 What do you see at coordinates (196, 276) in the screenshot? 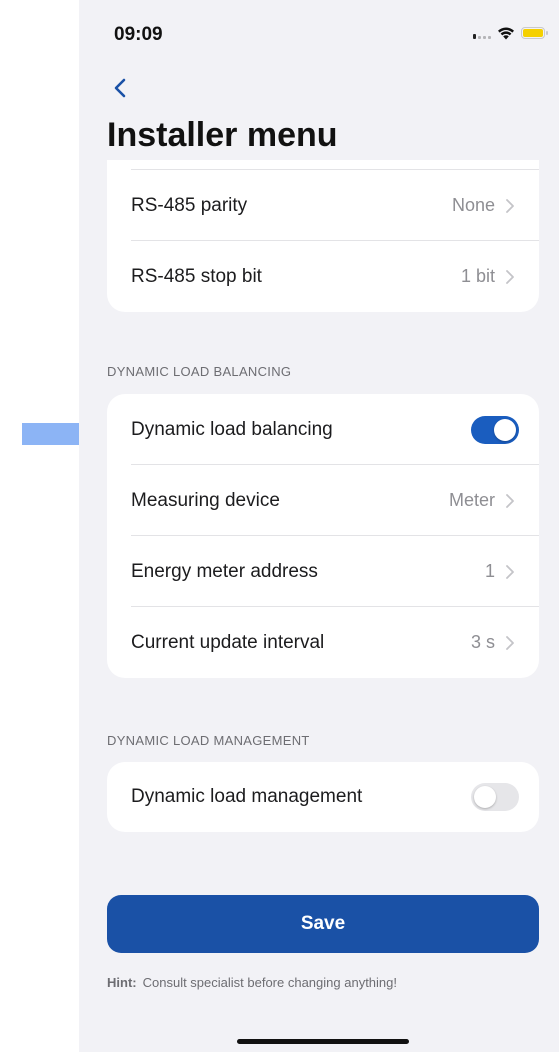
I see `row-label: RS-485 stop bit` at bounding box center [196, 276].